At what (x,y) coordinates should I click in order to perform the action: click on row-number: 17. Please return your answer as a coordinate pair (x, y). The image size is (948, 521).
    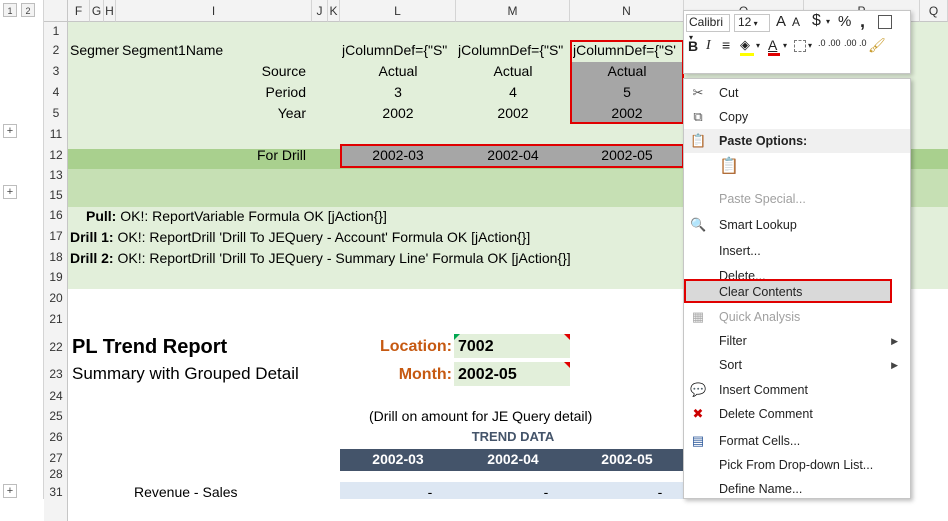
    Looking at the image, I should click on (56, 236).